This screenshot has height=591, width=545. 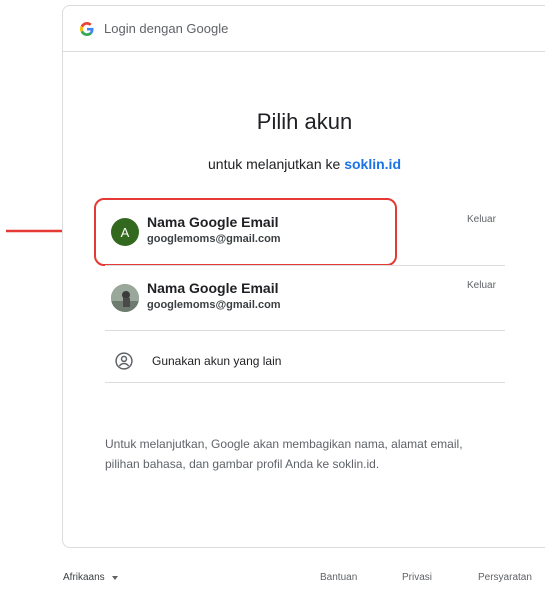 I want to click on profile-photo-icon, so click(x=125, y=298).